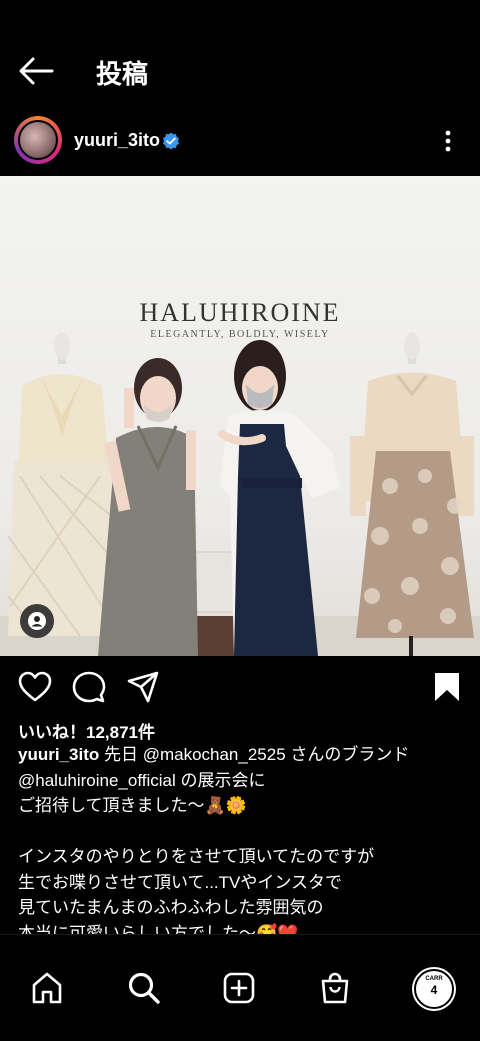 The width and height of the screenshot is (480, 1041). What do you see at coordinates (335, 988) in the screenshot?
I see `shop-bag-icon` at bounding box center [335, 988].